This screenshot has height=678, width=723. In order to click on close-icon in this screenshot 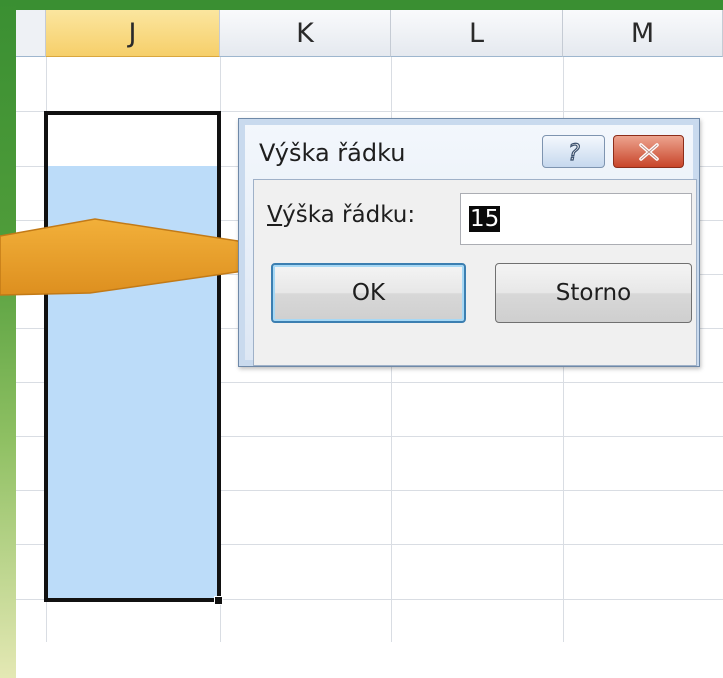, I will do `click(648, 151)`.